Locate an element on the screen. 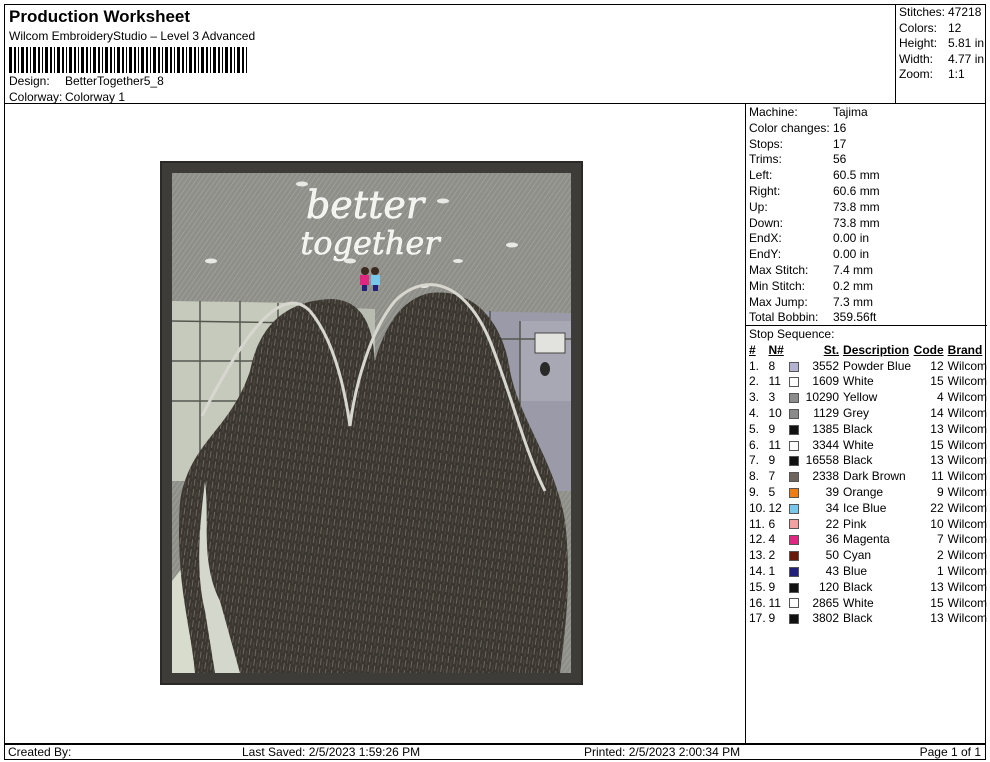 The width and height of the screenshot is (990, 762). summary-row: Stitches: 47218 is located at coordinates (940, 12).